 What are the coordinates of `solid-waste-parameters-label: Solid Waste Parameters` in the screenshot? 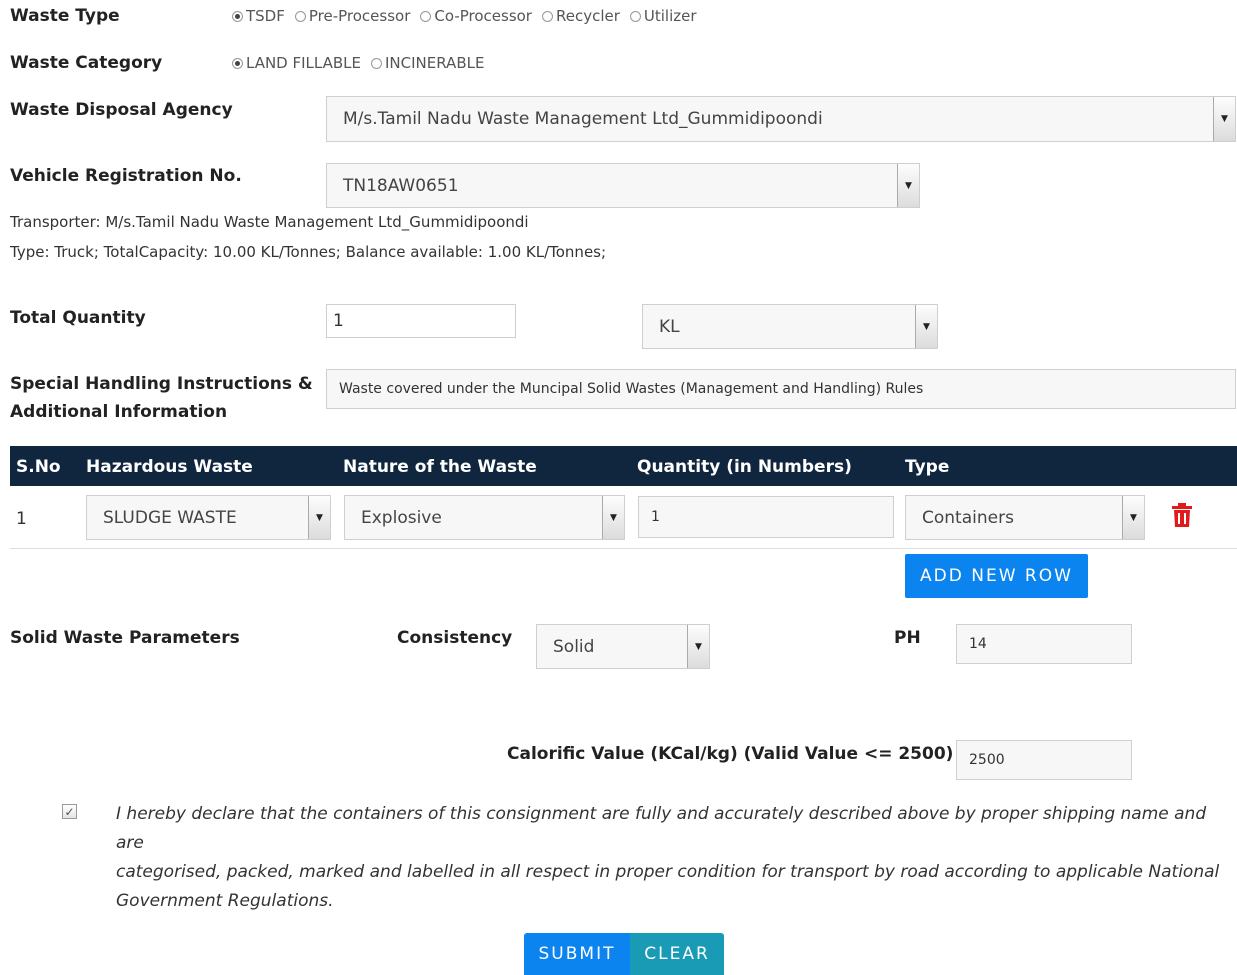 It's located at (125, 638).